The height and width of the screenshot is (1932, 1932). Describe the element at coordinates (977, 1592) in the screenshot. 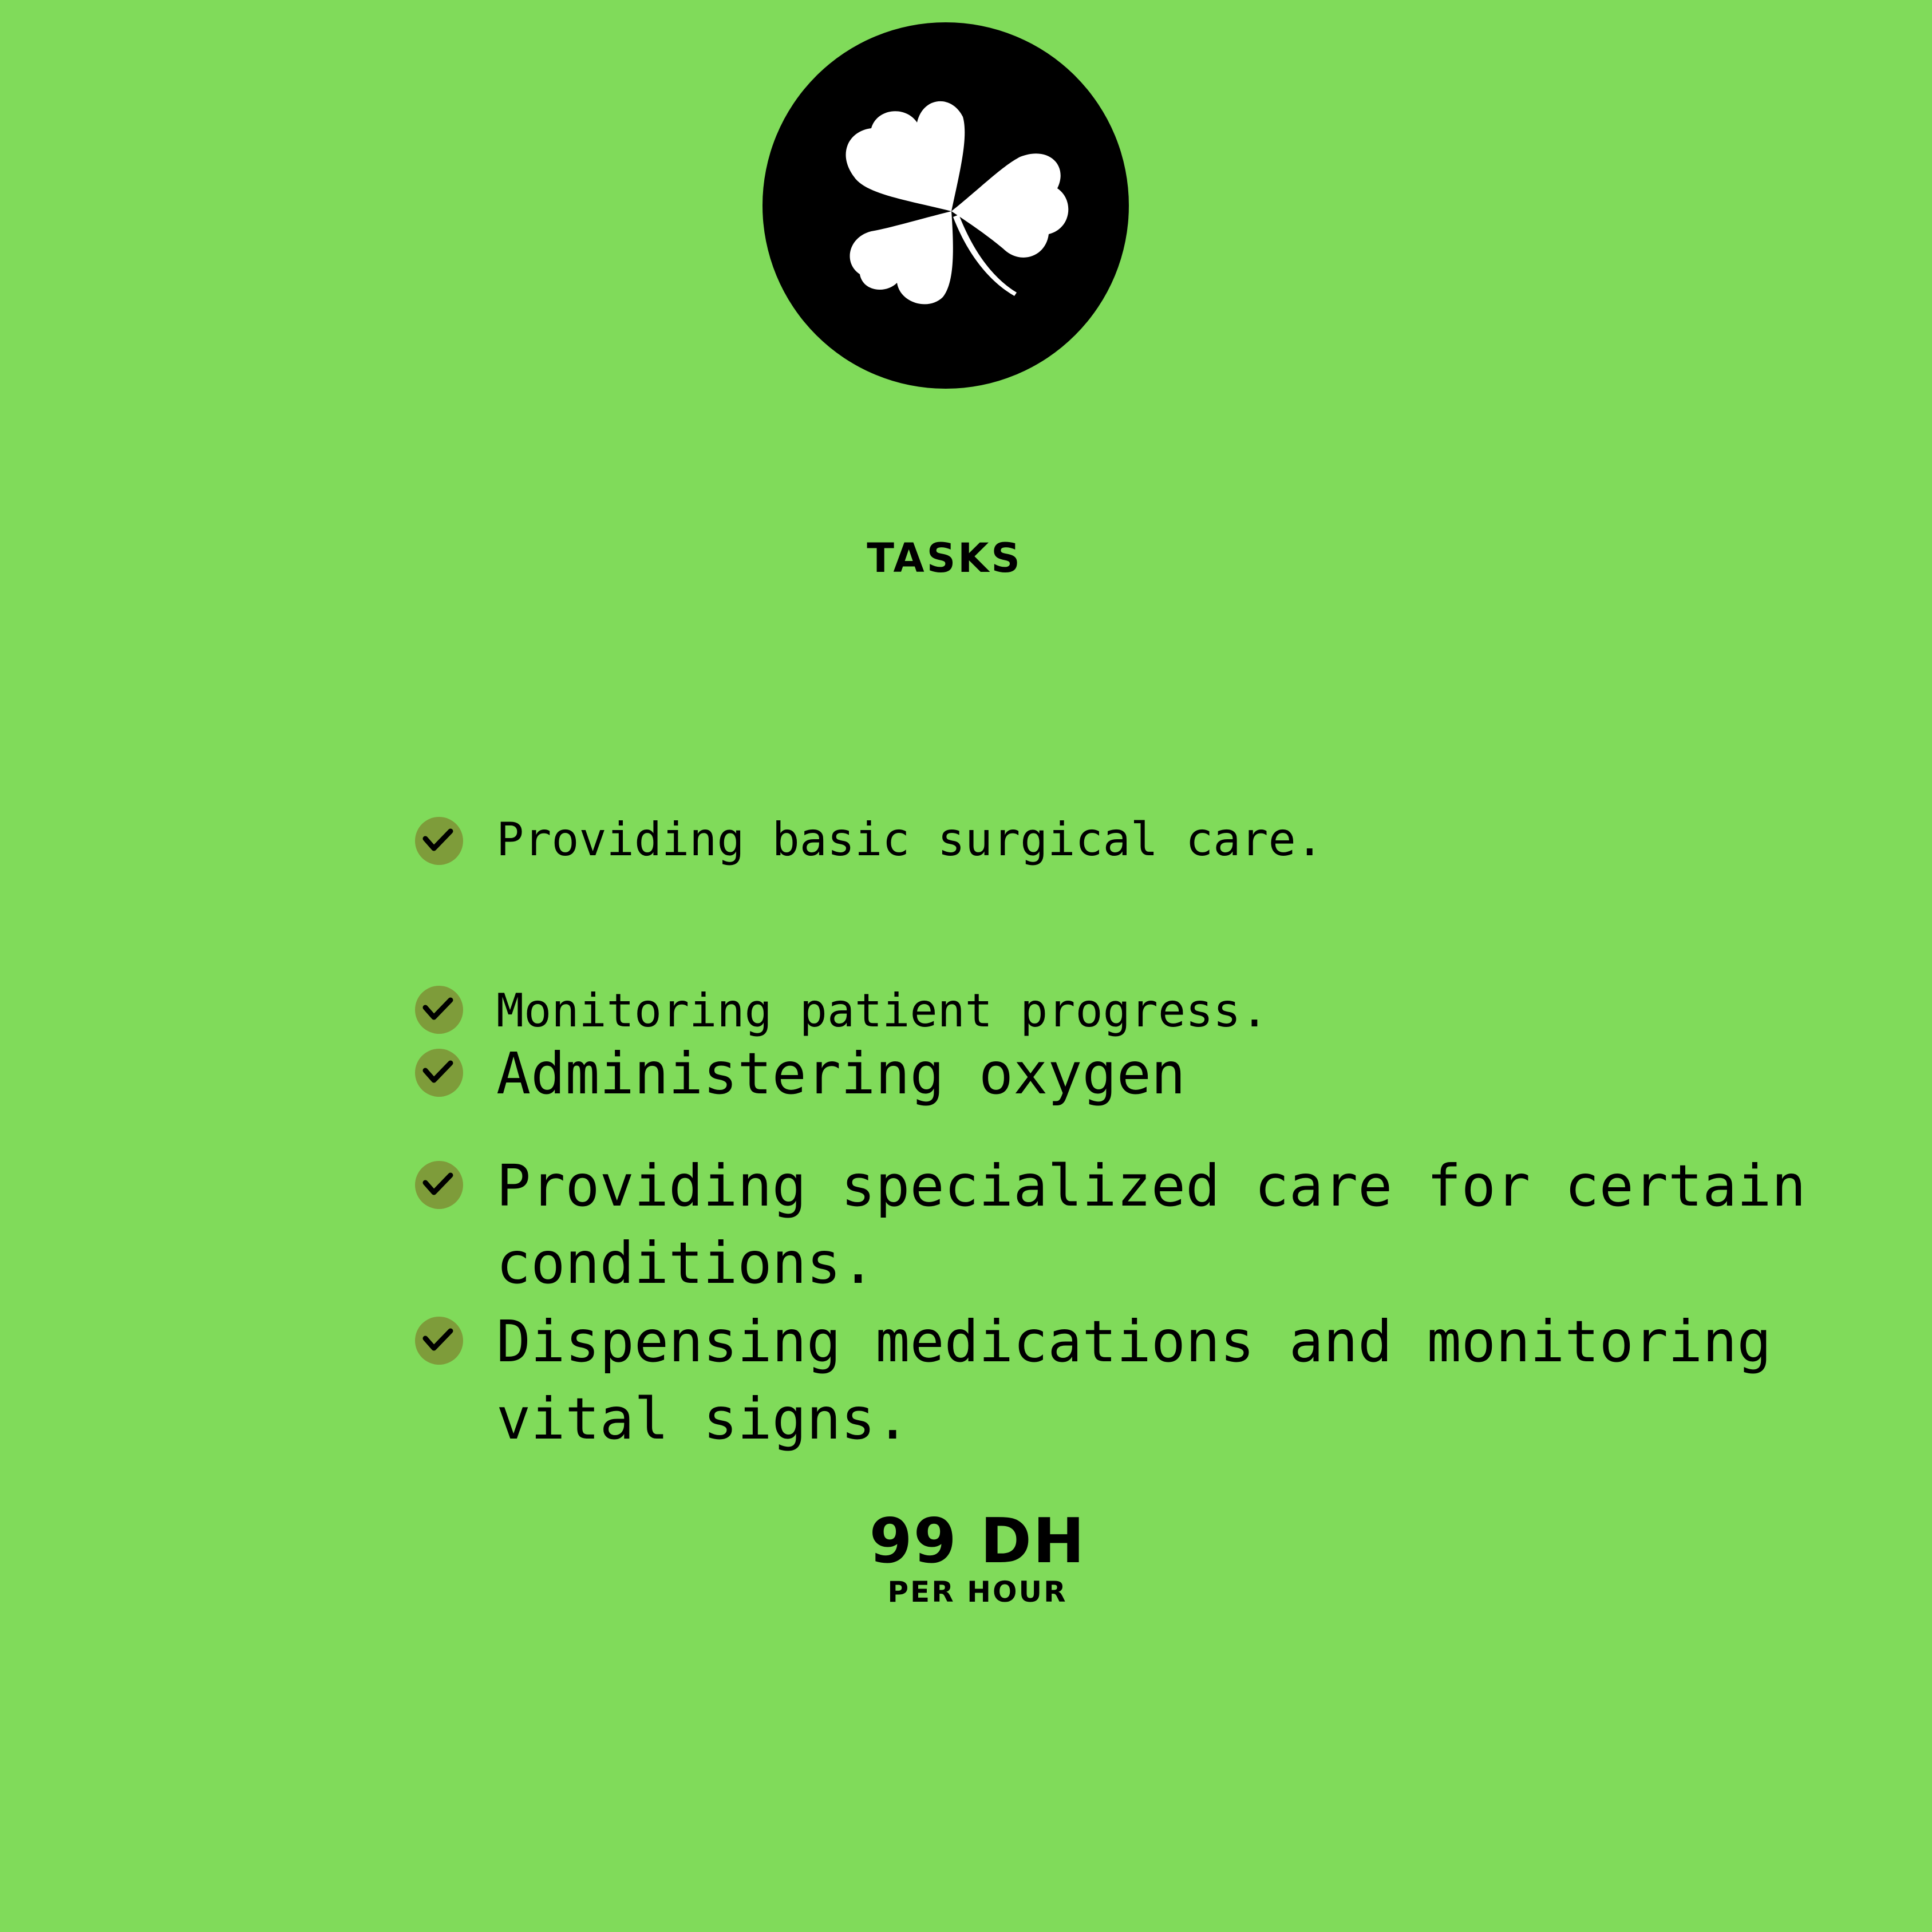

I see `price-unit: PER HOUR` at that location.